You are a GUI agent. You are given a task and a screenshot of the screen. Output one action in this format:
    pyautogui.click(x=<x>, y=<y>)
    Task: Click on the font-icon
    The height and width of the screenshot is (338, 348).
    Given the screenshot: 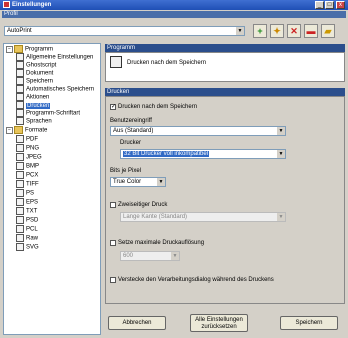 What is the action you would take?
    pyautogui.click(x=20, y=113)
    